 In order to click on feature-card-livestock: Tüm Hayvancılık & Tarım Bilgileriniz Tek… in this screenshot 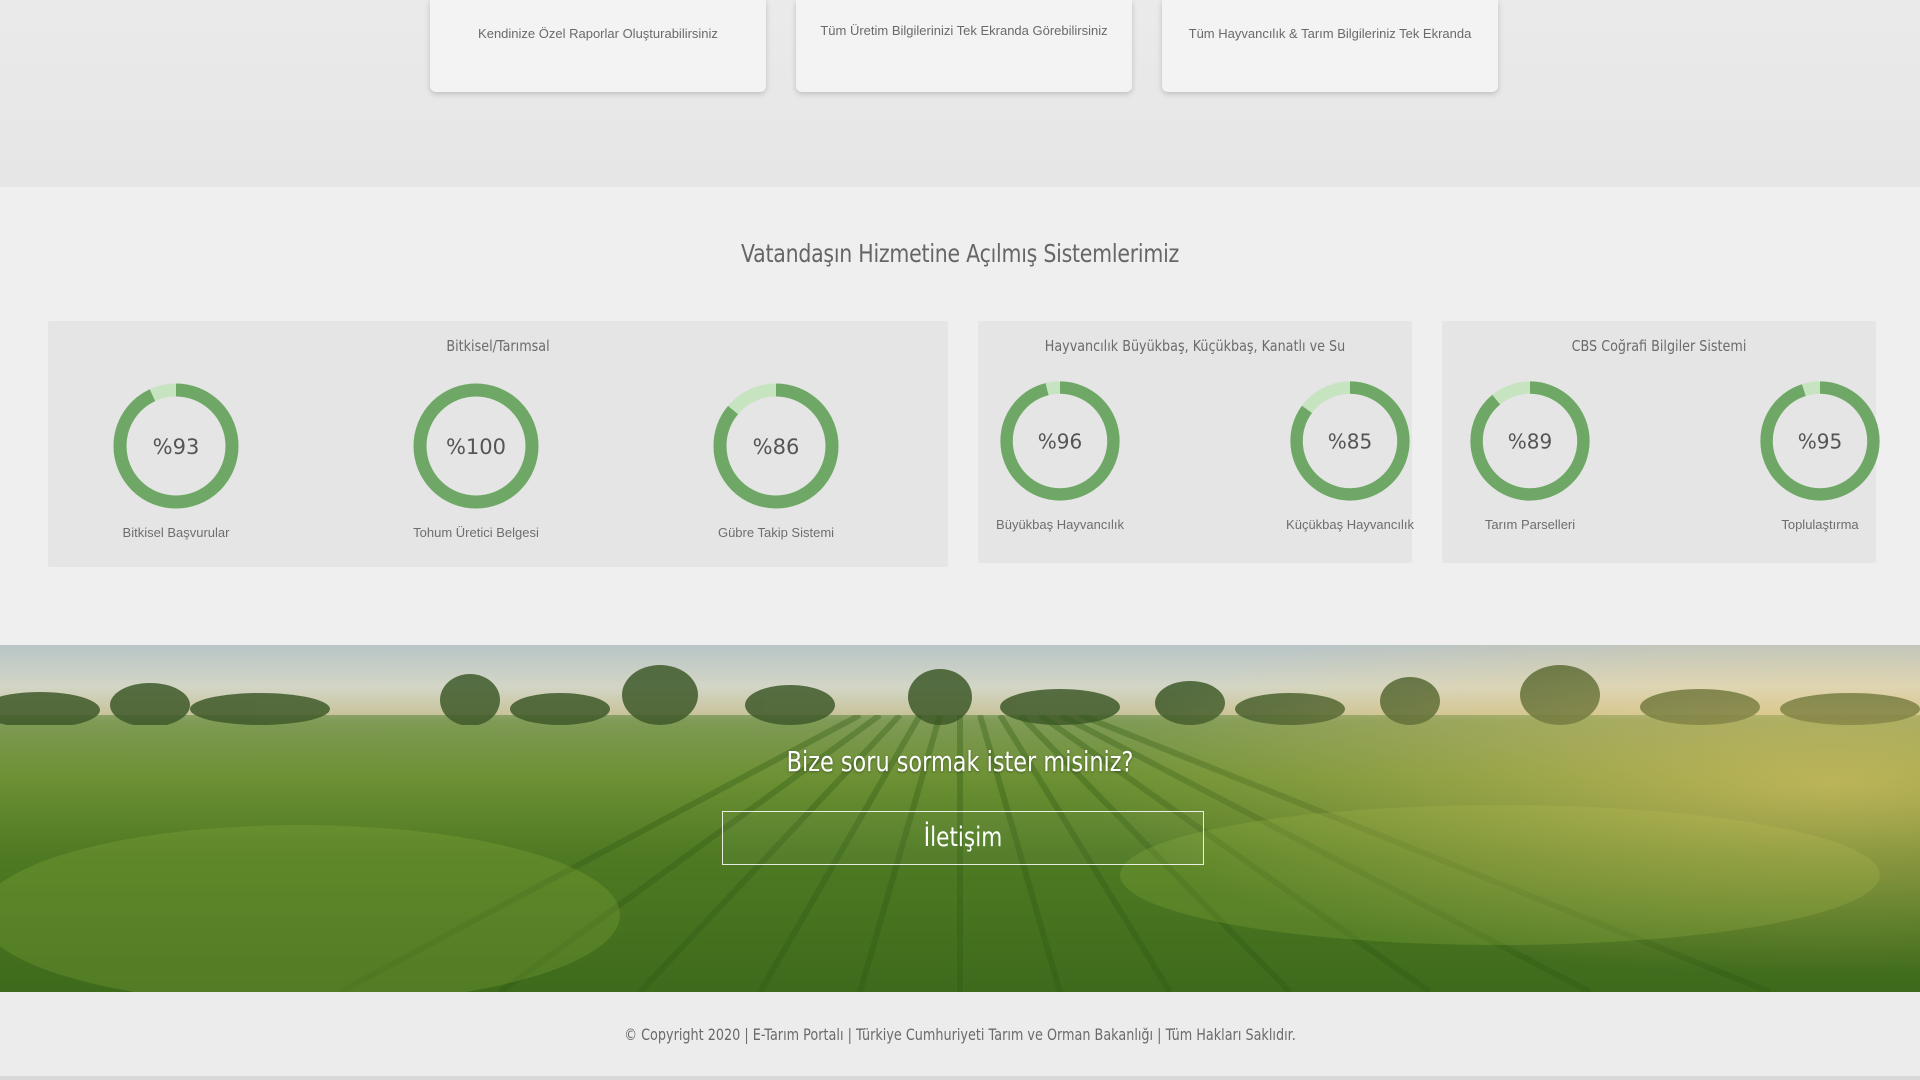, I will do `click(1330, 46)`.